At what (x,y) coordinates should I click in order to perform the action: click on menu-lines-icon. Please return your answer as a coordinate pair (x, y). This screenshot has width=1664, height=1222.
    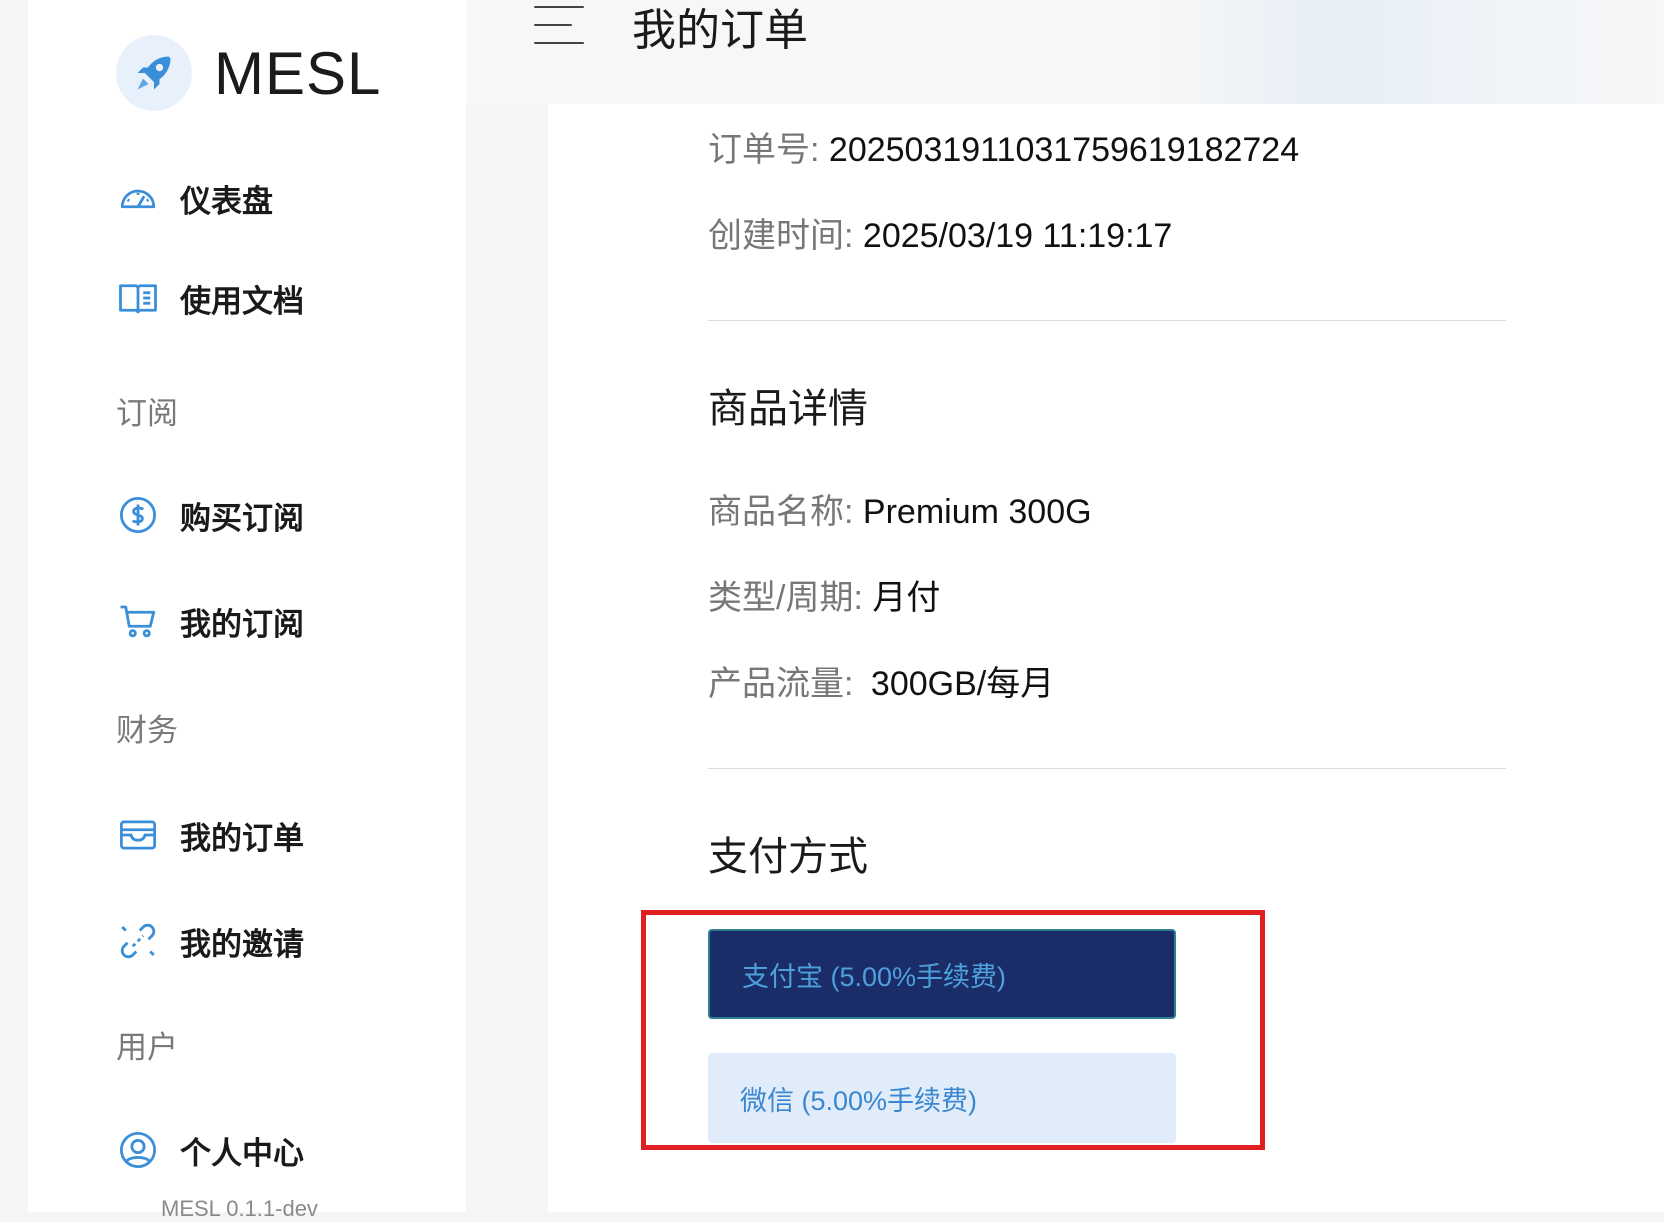
    Looking at the image, I should click on (560, 24).